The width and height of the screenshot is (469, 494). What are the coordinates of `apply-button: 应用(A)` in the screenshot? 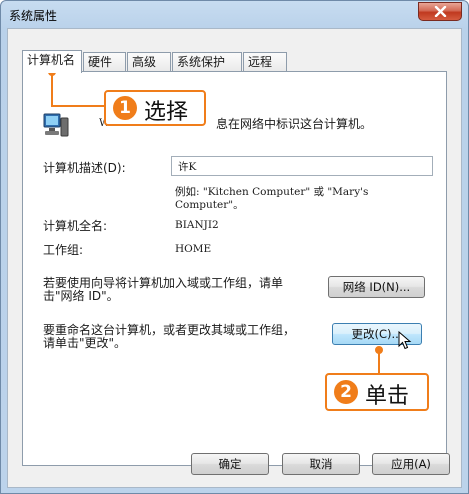 It's located at (411, 464).